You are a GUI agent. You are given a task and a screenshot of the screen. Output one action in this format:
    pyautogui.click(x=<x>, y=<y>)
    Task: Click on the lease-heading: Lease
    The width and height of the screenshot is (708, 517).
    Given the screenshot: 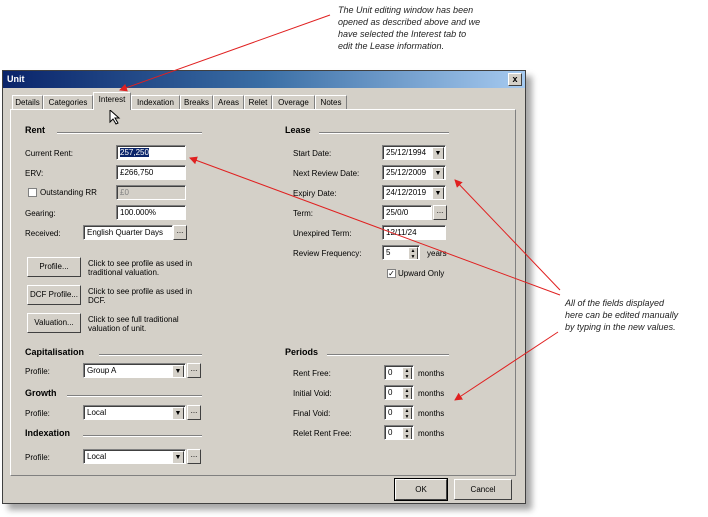 What is the action you would take?
    pyautogui.click(x=298, y=130)
    